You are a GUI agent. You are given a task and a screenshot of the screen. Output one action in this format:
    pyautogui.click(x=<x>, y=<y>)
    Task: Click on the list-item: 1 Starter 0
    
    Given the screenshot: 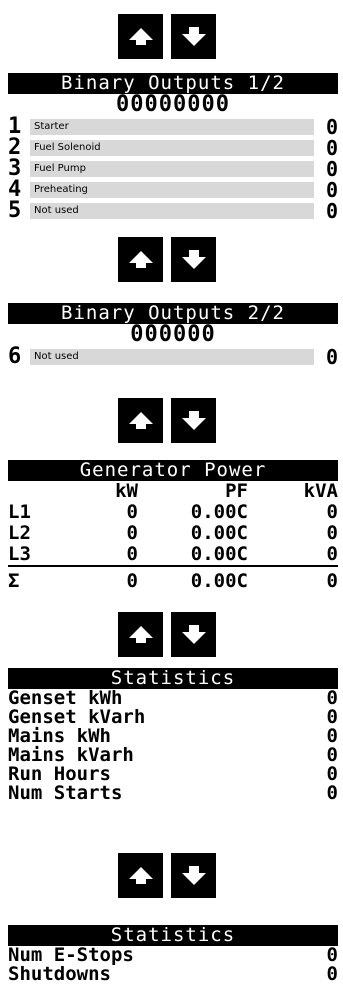 What is the action you would take?
    pyautogui.click(x=173, y=126)
    